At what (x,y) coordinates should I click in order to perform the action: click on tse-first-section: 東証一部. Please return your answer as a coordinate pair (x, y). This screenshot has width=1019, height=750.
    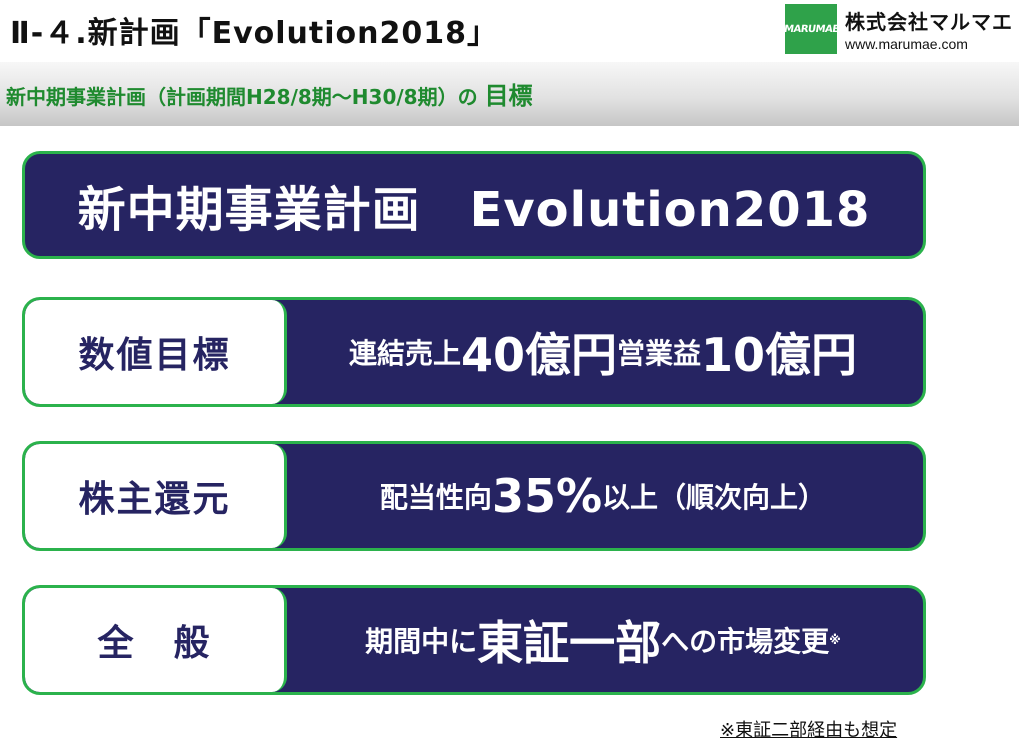
    Looking at the image, I should click on (569, 643).